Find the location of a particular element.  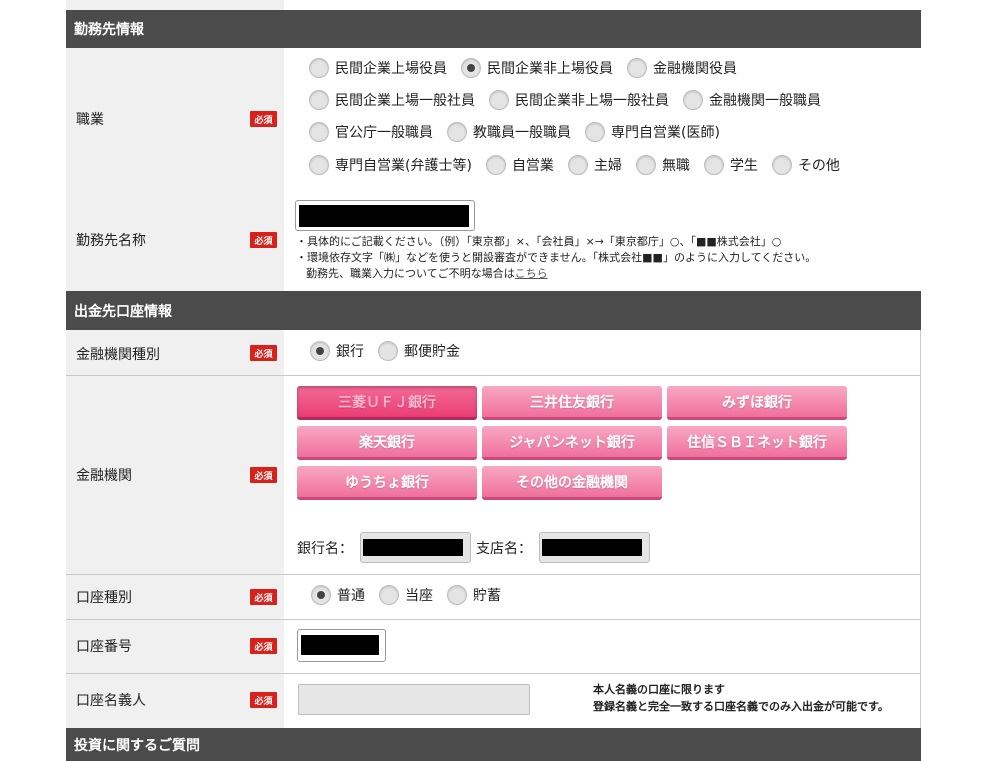

section-title: 勤務先情報 is located at coordinates (109, 30).